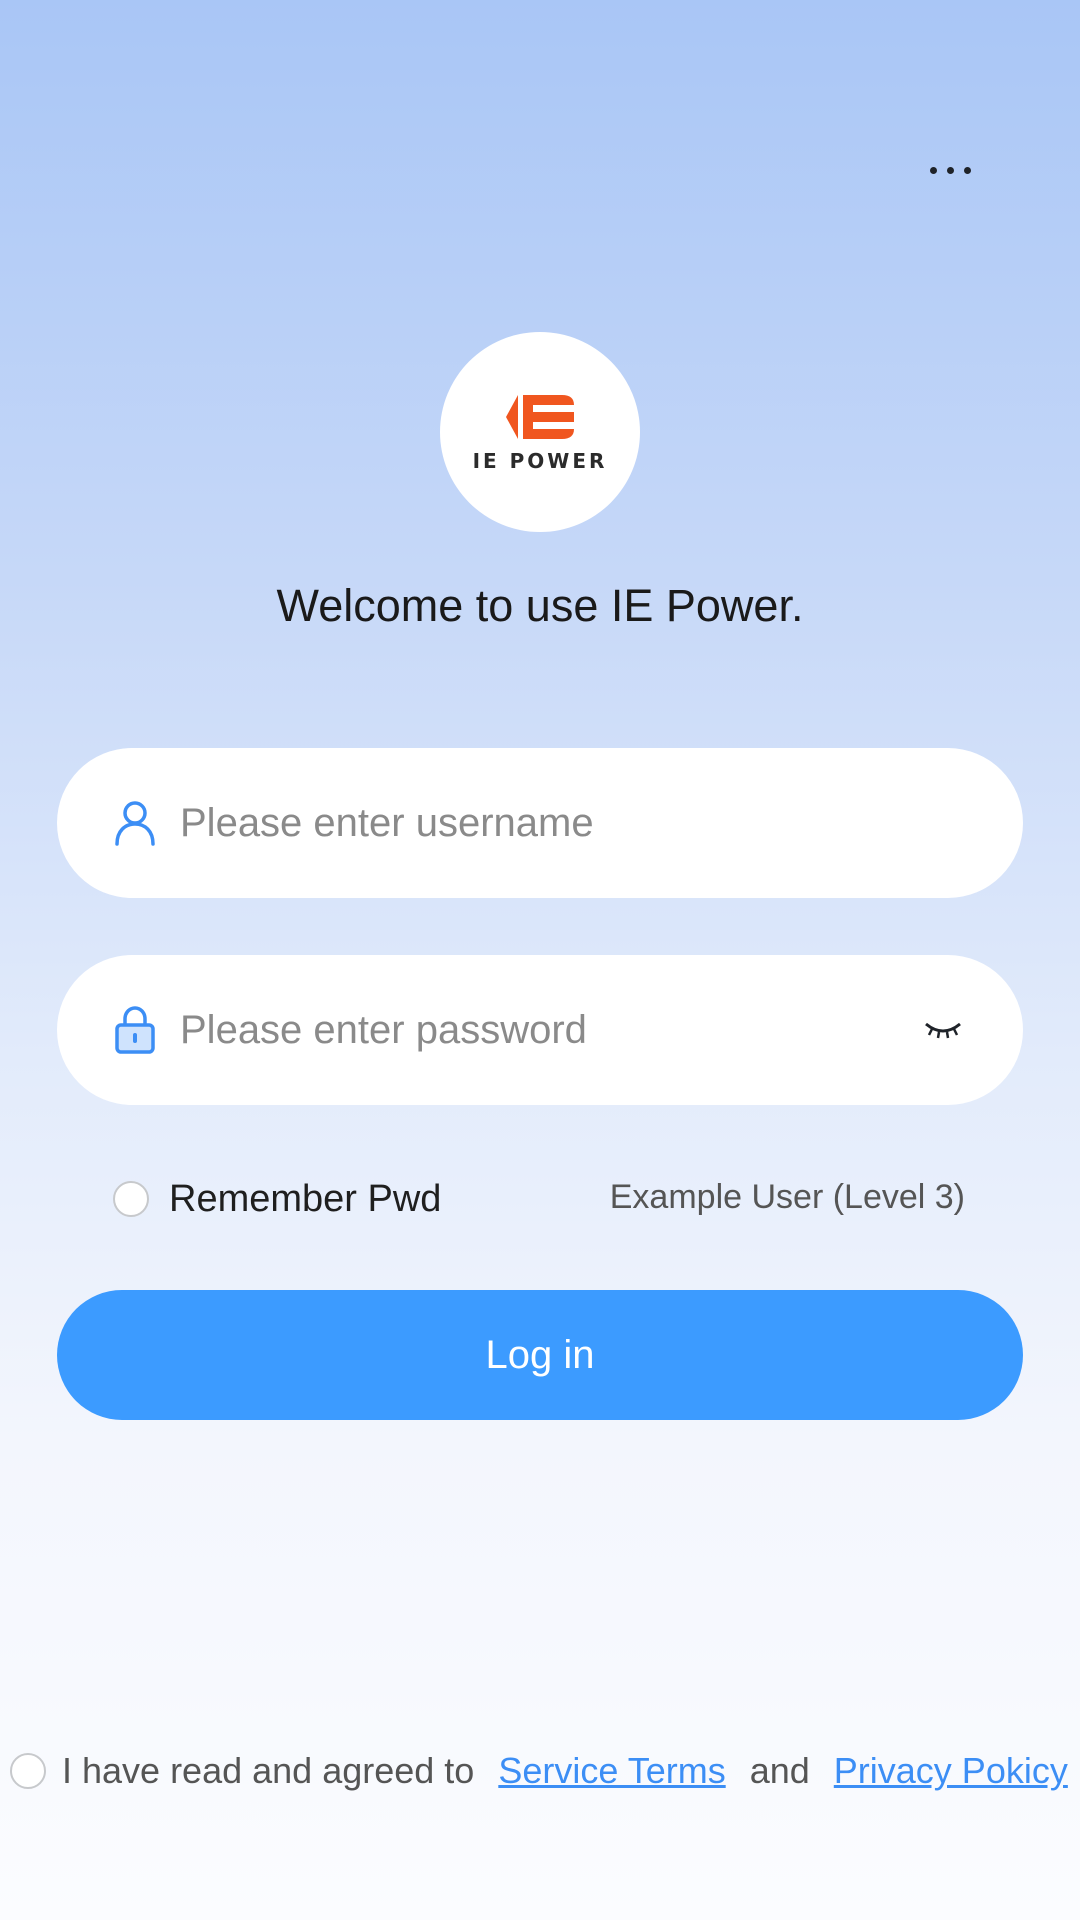 The height and width of the screenshot is (1920, 1080). I want to click on remember-password-toggle: Remember Pwd, so click(277, 1199).